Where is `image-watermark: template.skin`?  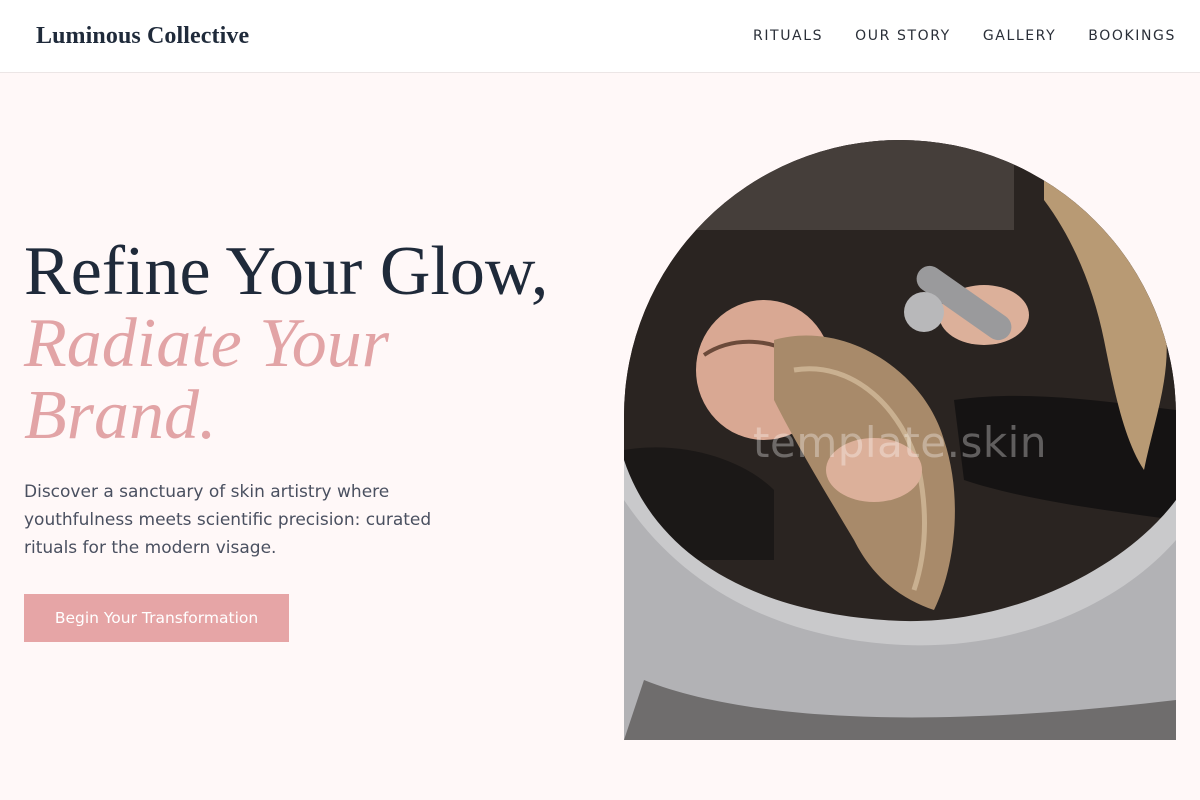
image-watermark: template.skin is located at coordinates (900, 442).